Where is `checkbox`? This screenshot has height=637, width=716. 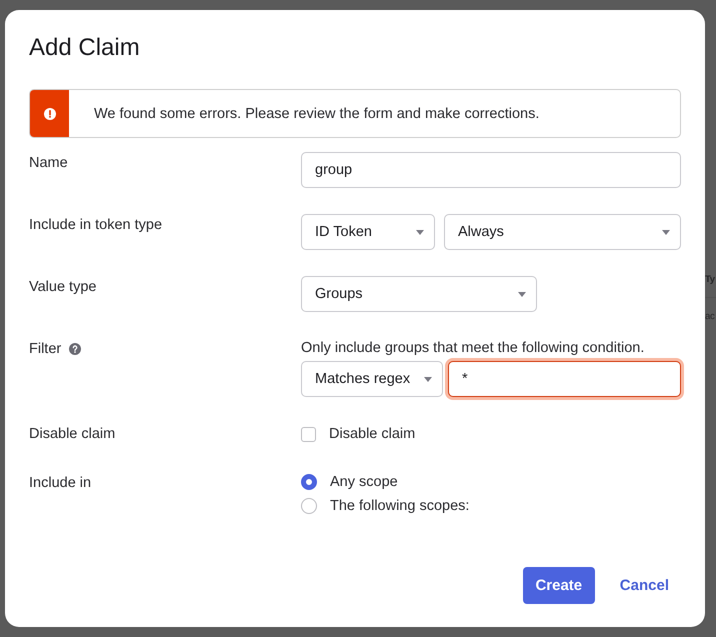 checkbox is located at coordinates (308, 434).